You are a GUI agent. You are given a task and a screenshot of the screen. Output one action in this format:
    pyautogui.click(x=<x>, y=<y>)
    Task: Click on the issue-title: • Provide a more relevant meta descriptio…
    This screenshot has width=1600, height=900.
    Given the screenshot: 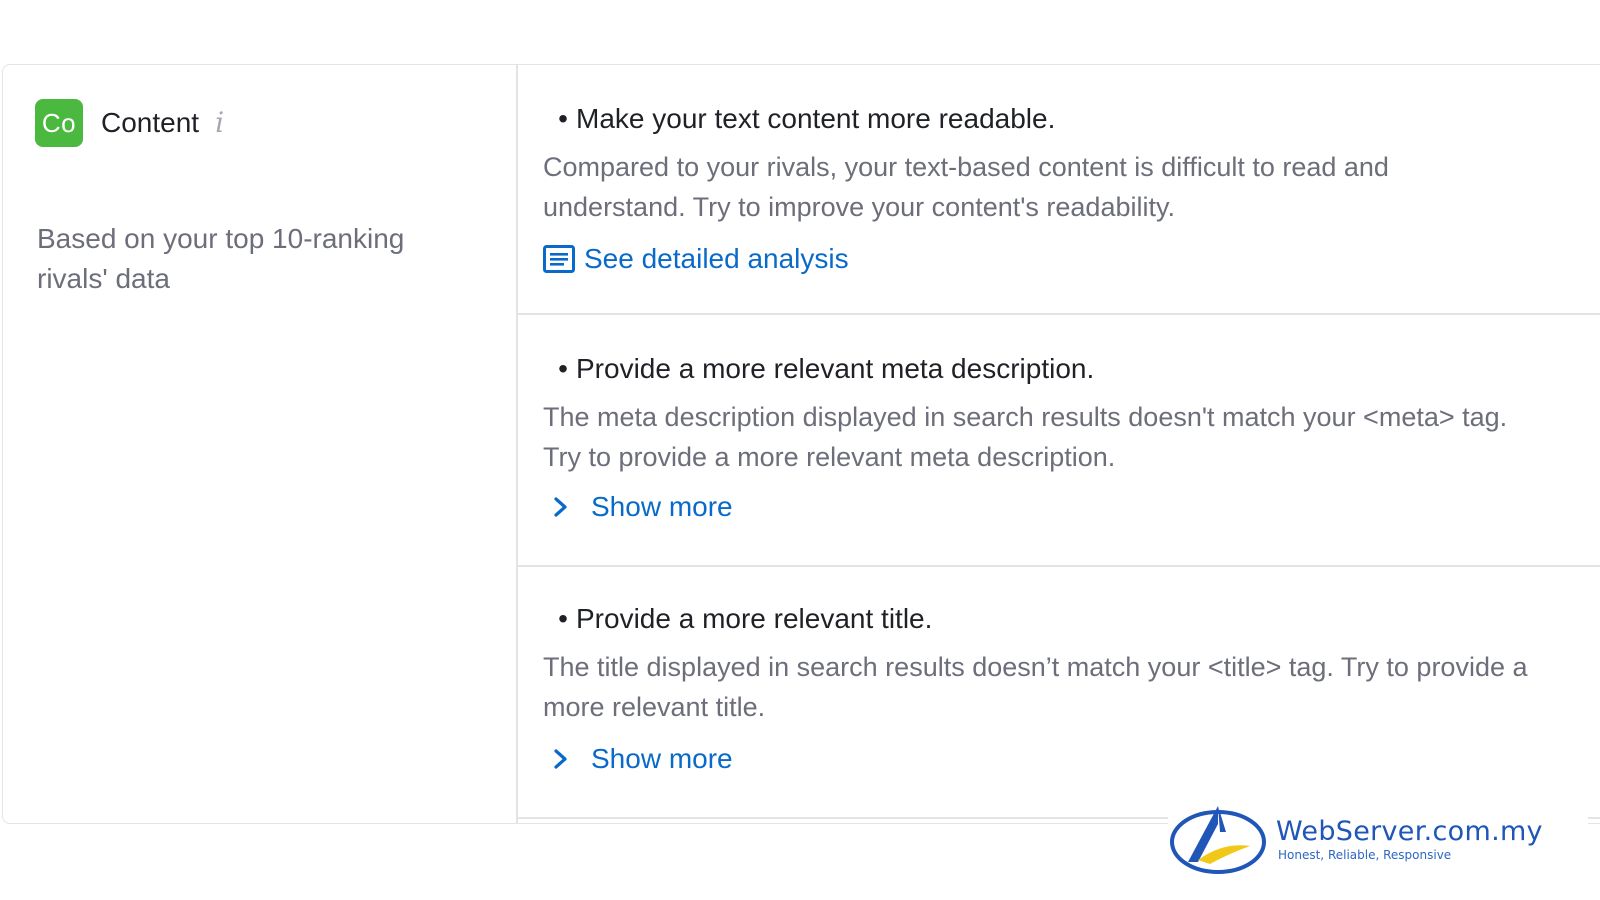 What is the action you would take?
    pyautogui.click(x=824, y=369)
    